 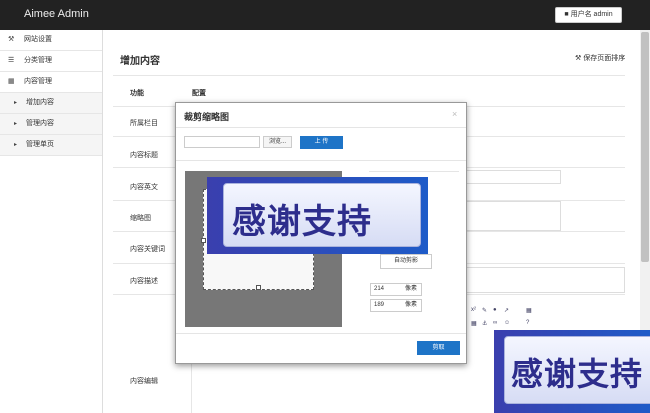 I want to click on preview-divider, so click(x=414, y=171).